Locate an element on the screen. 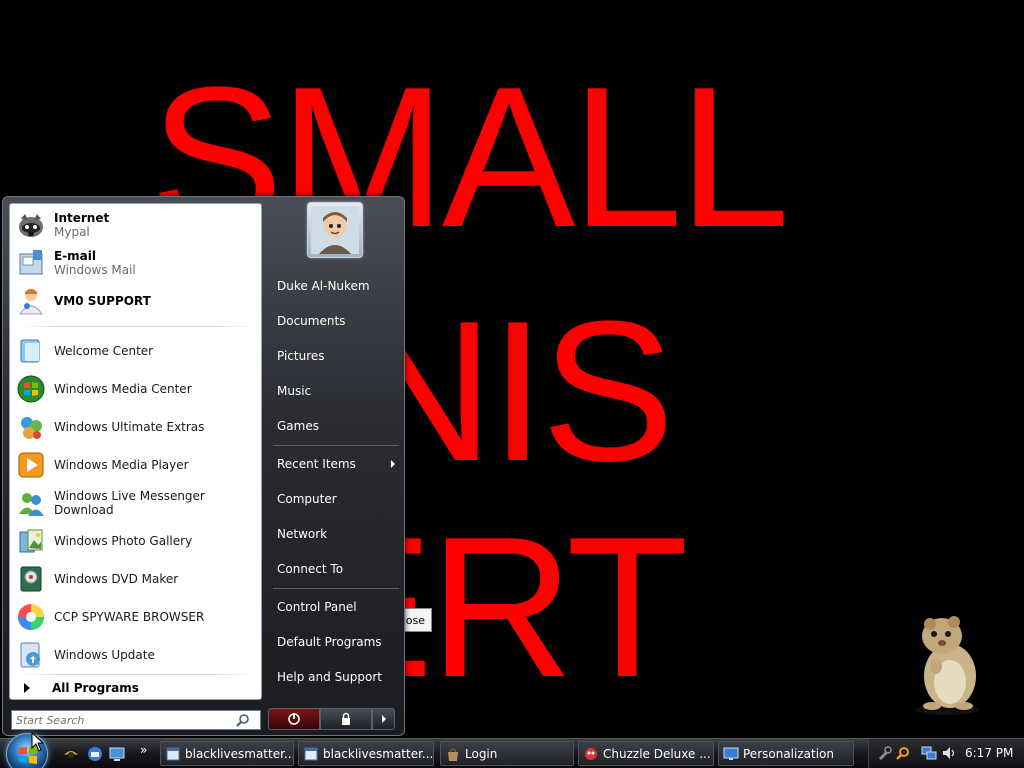 Image resolution: width=1024 pixels, height=768 pixels. windows-update-icon is located at coordinates (31, 655).